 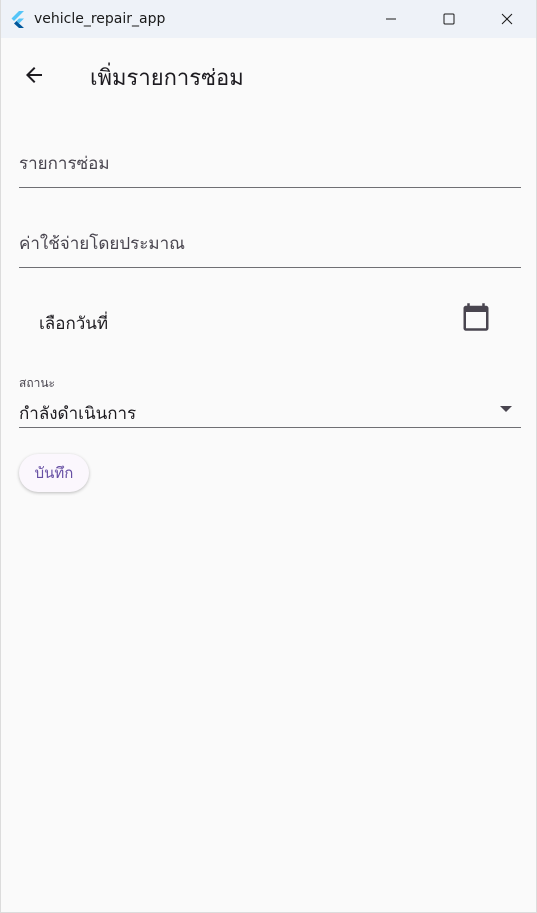 I want to click on back-button, so click(x=34, y=75).